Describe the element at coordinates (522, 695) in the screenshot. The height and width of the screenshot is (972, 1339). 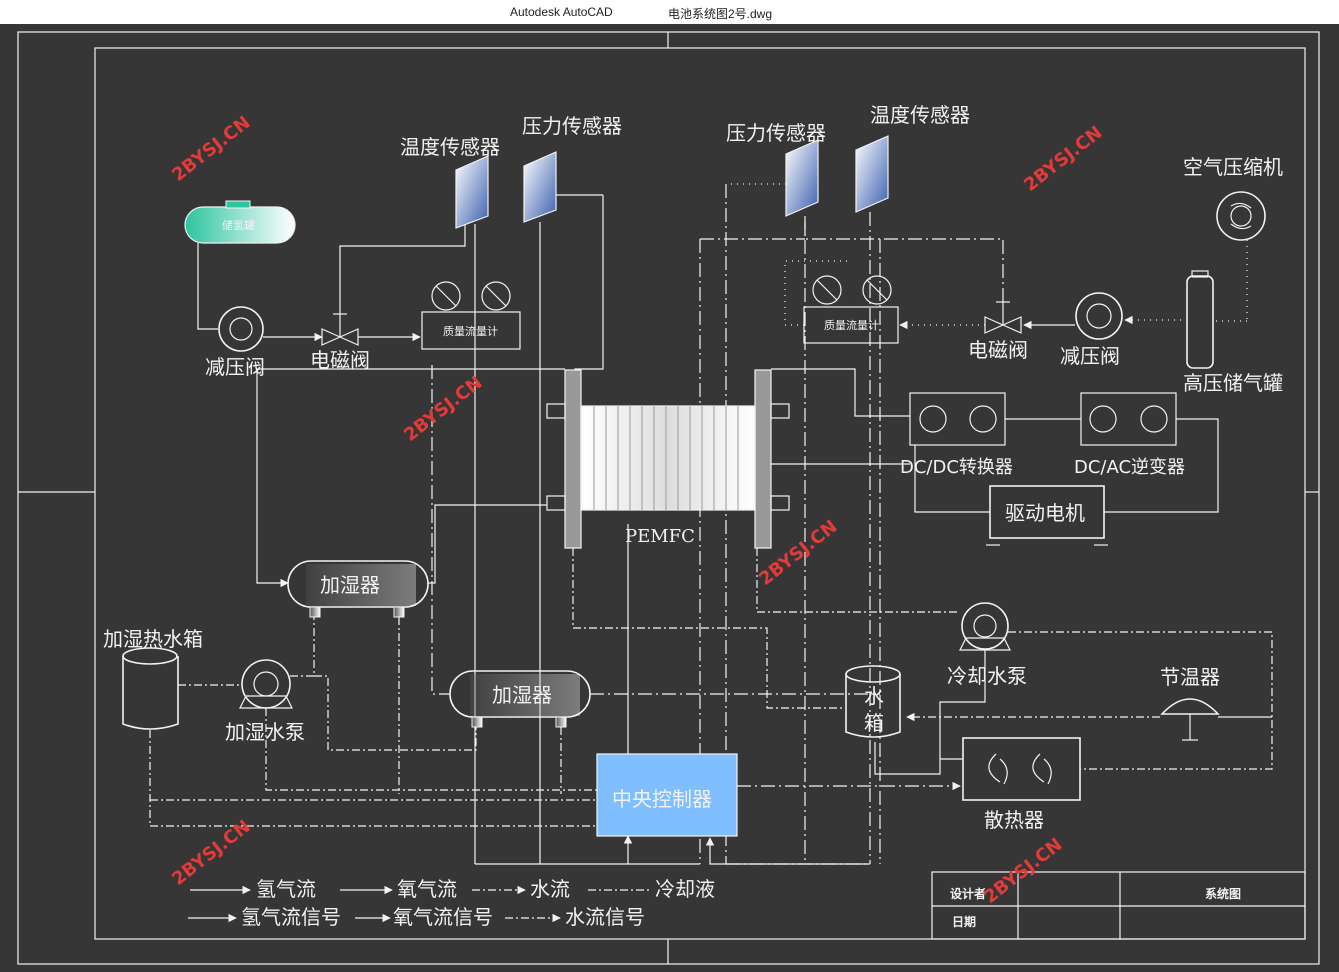
I see `humidifier-2-label: 加湿器` at that location.